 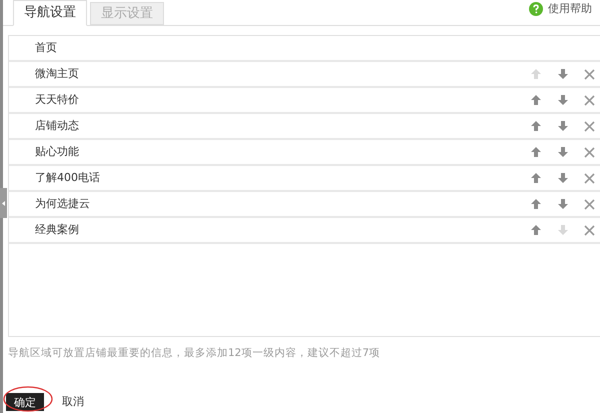 What do you see at coordinates (304, 101) in the screenshot?
I see `nav-item-row: 天天特价` at bounding box center [304, 101].